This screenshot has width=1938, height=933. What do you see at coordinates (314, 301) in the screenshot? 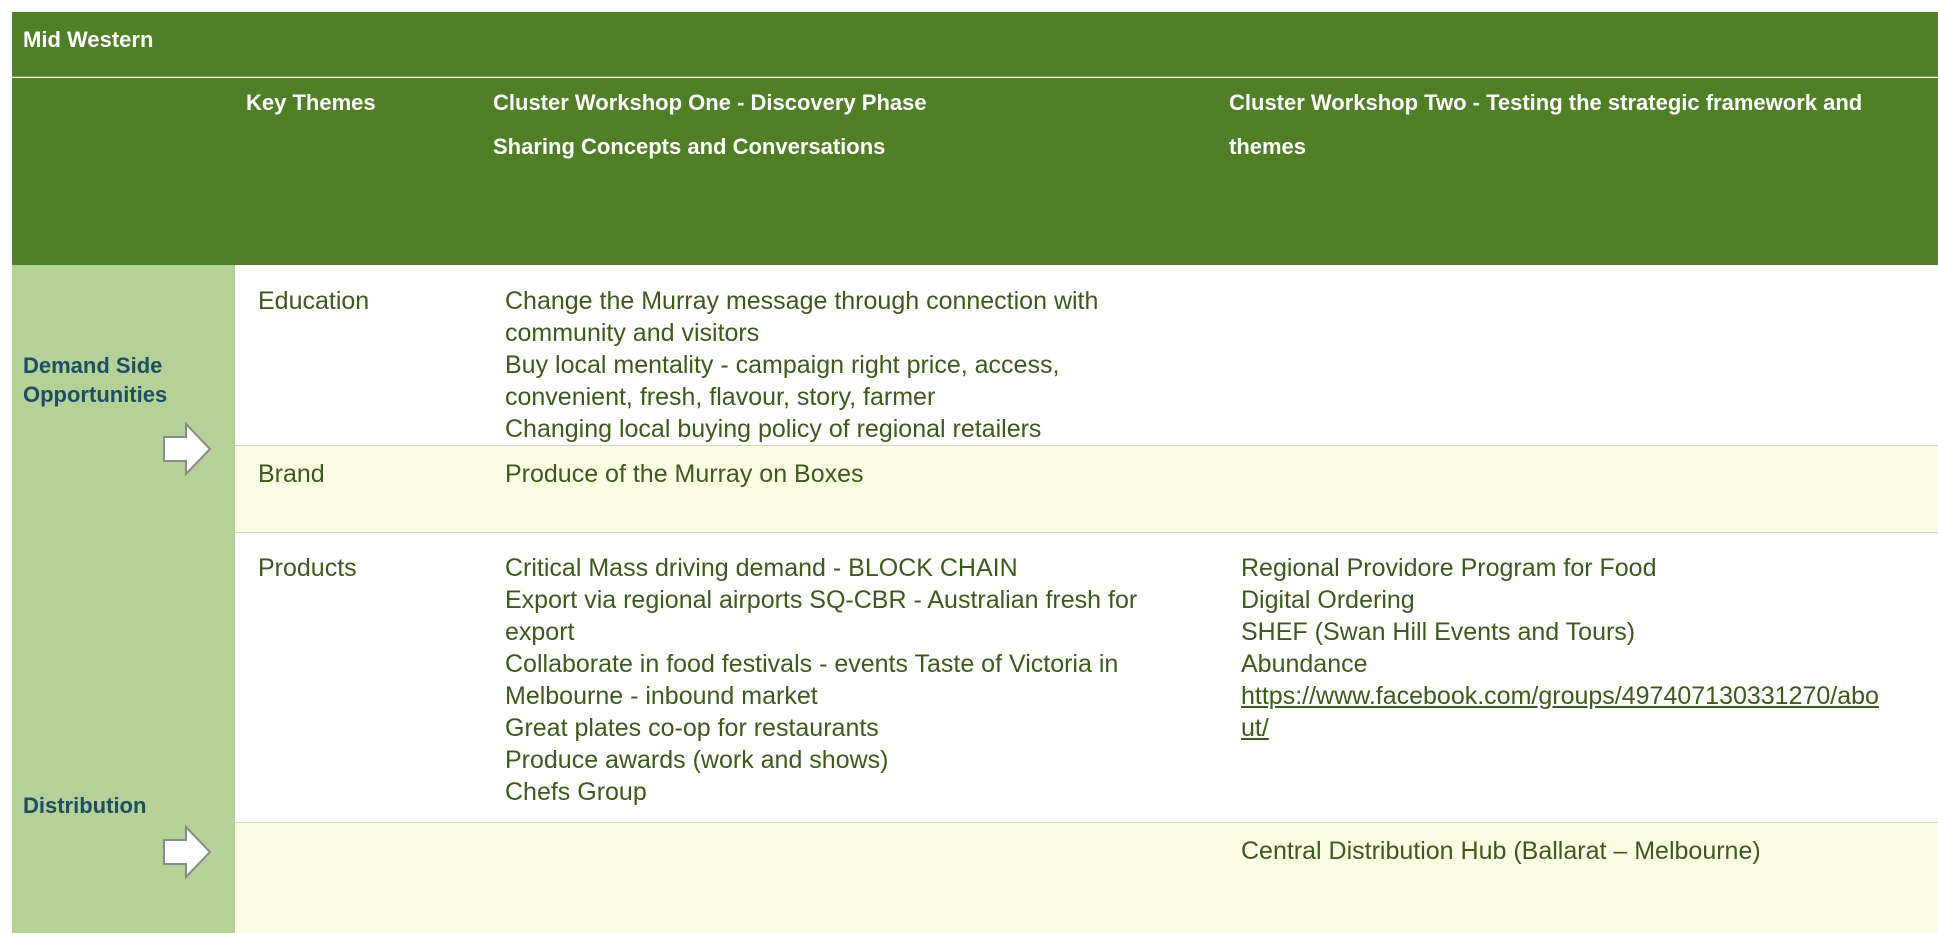
I see `theme-cell: Education` at bounding box center [314, 301].